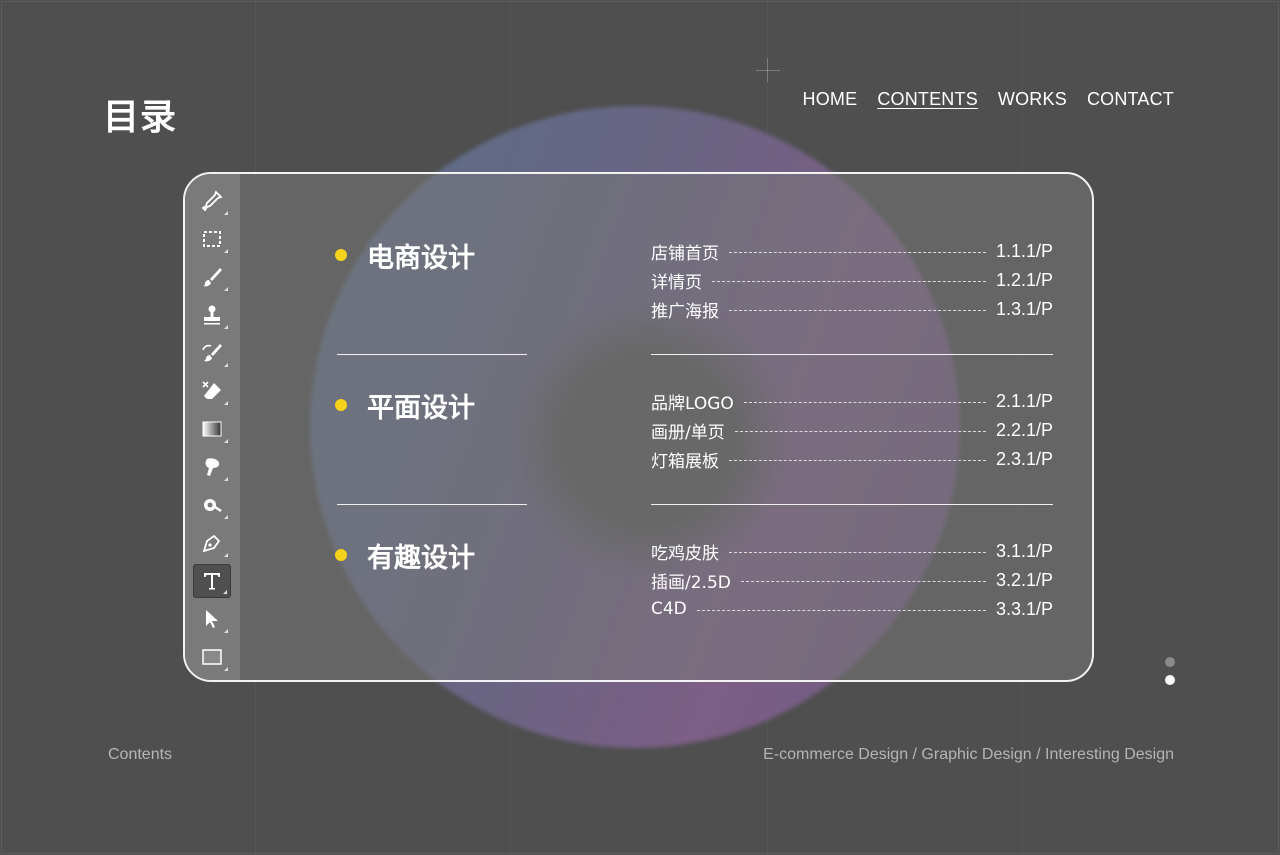 The height and width of the screenshot is (855, 1280). What do you see at coordinates (1024, 400) in the screenshot?
I see `toc-item-page: 2.1.1/P` at bounding box center [1024, 400].